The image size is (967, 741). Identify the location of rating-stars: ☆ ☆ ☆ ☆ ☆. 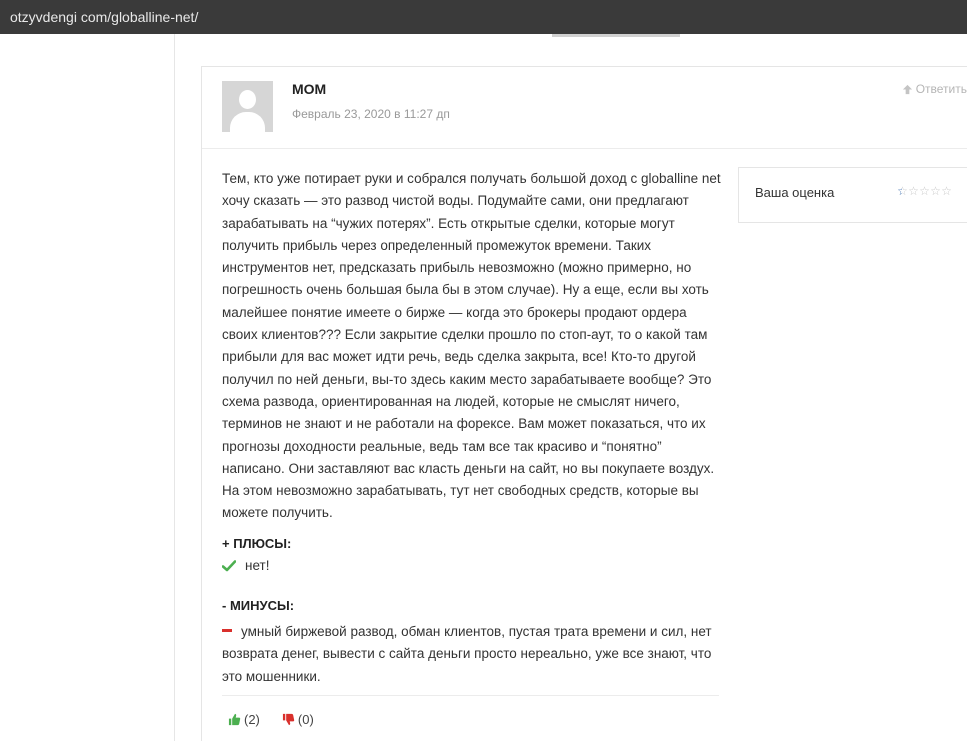
(924, 191).